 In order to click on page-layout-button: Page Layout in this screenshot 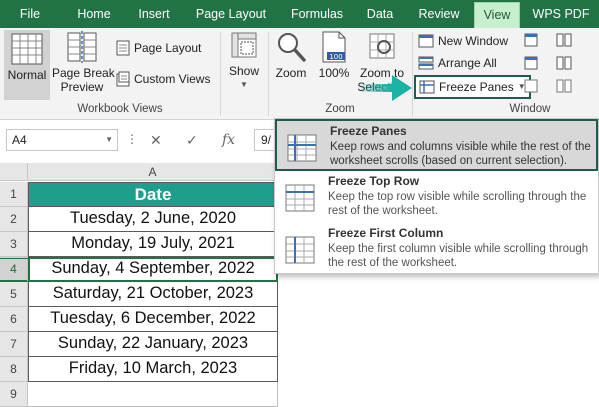, I will do `click(158, 48)`.